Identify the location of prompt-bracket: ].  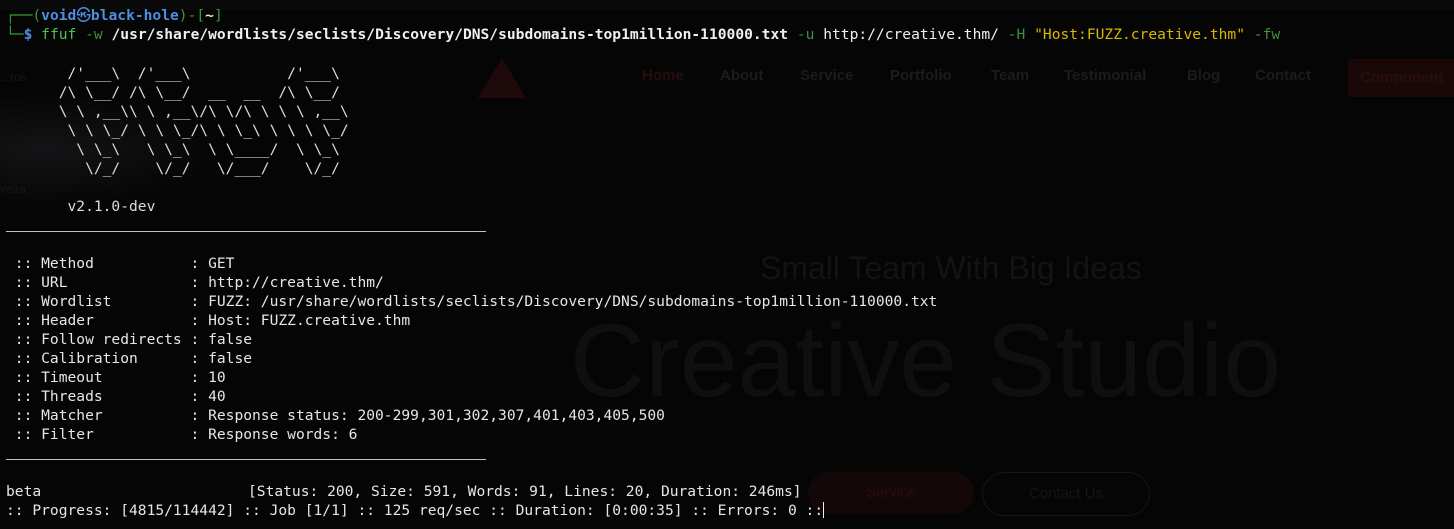
(218, 15).